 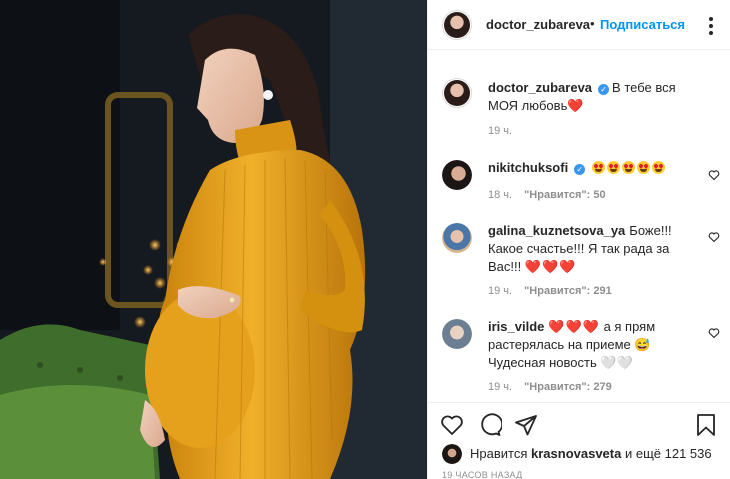 I want to click on comment-username: iris_vilde, so click(x=516, y=326).